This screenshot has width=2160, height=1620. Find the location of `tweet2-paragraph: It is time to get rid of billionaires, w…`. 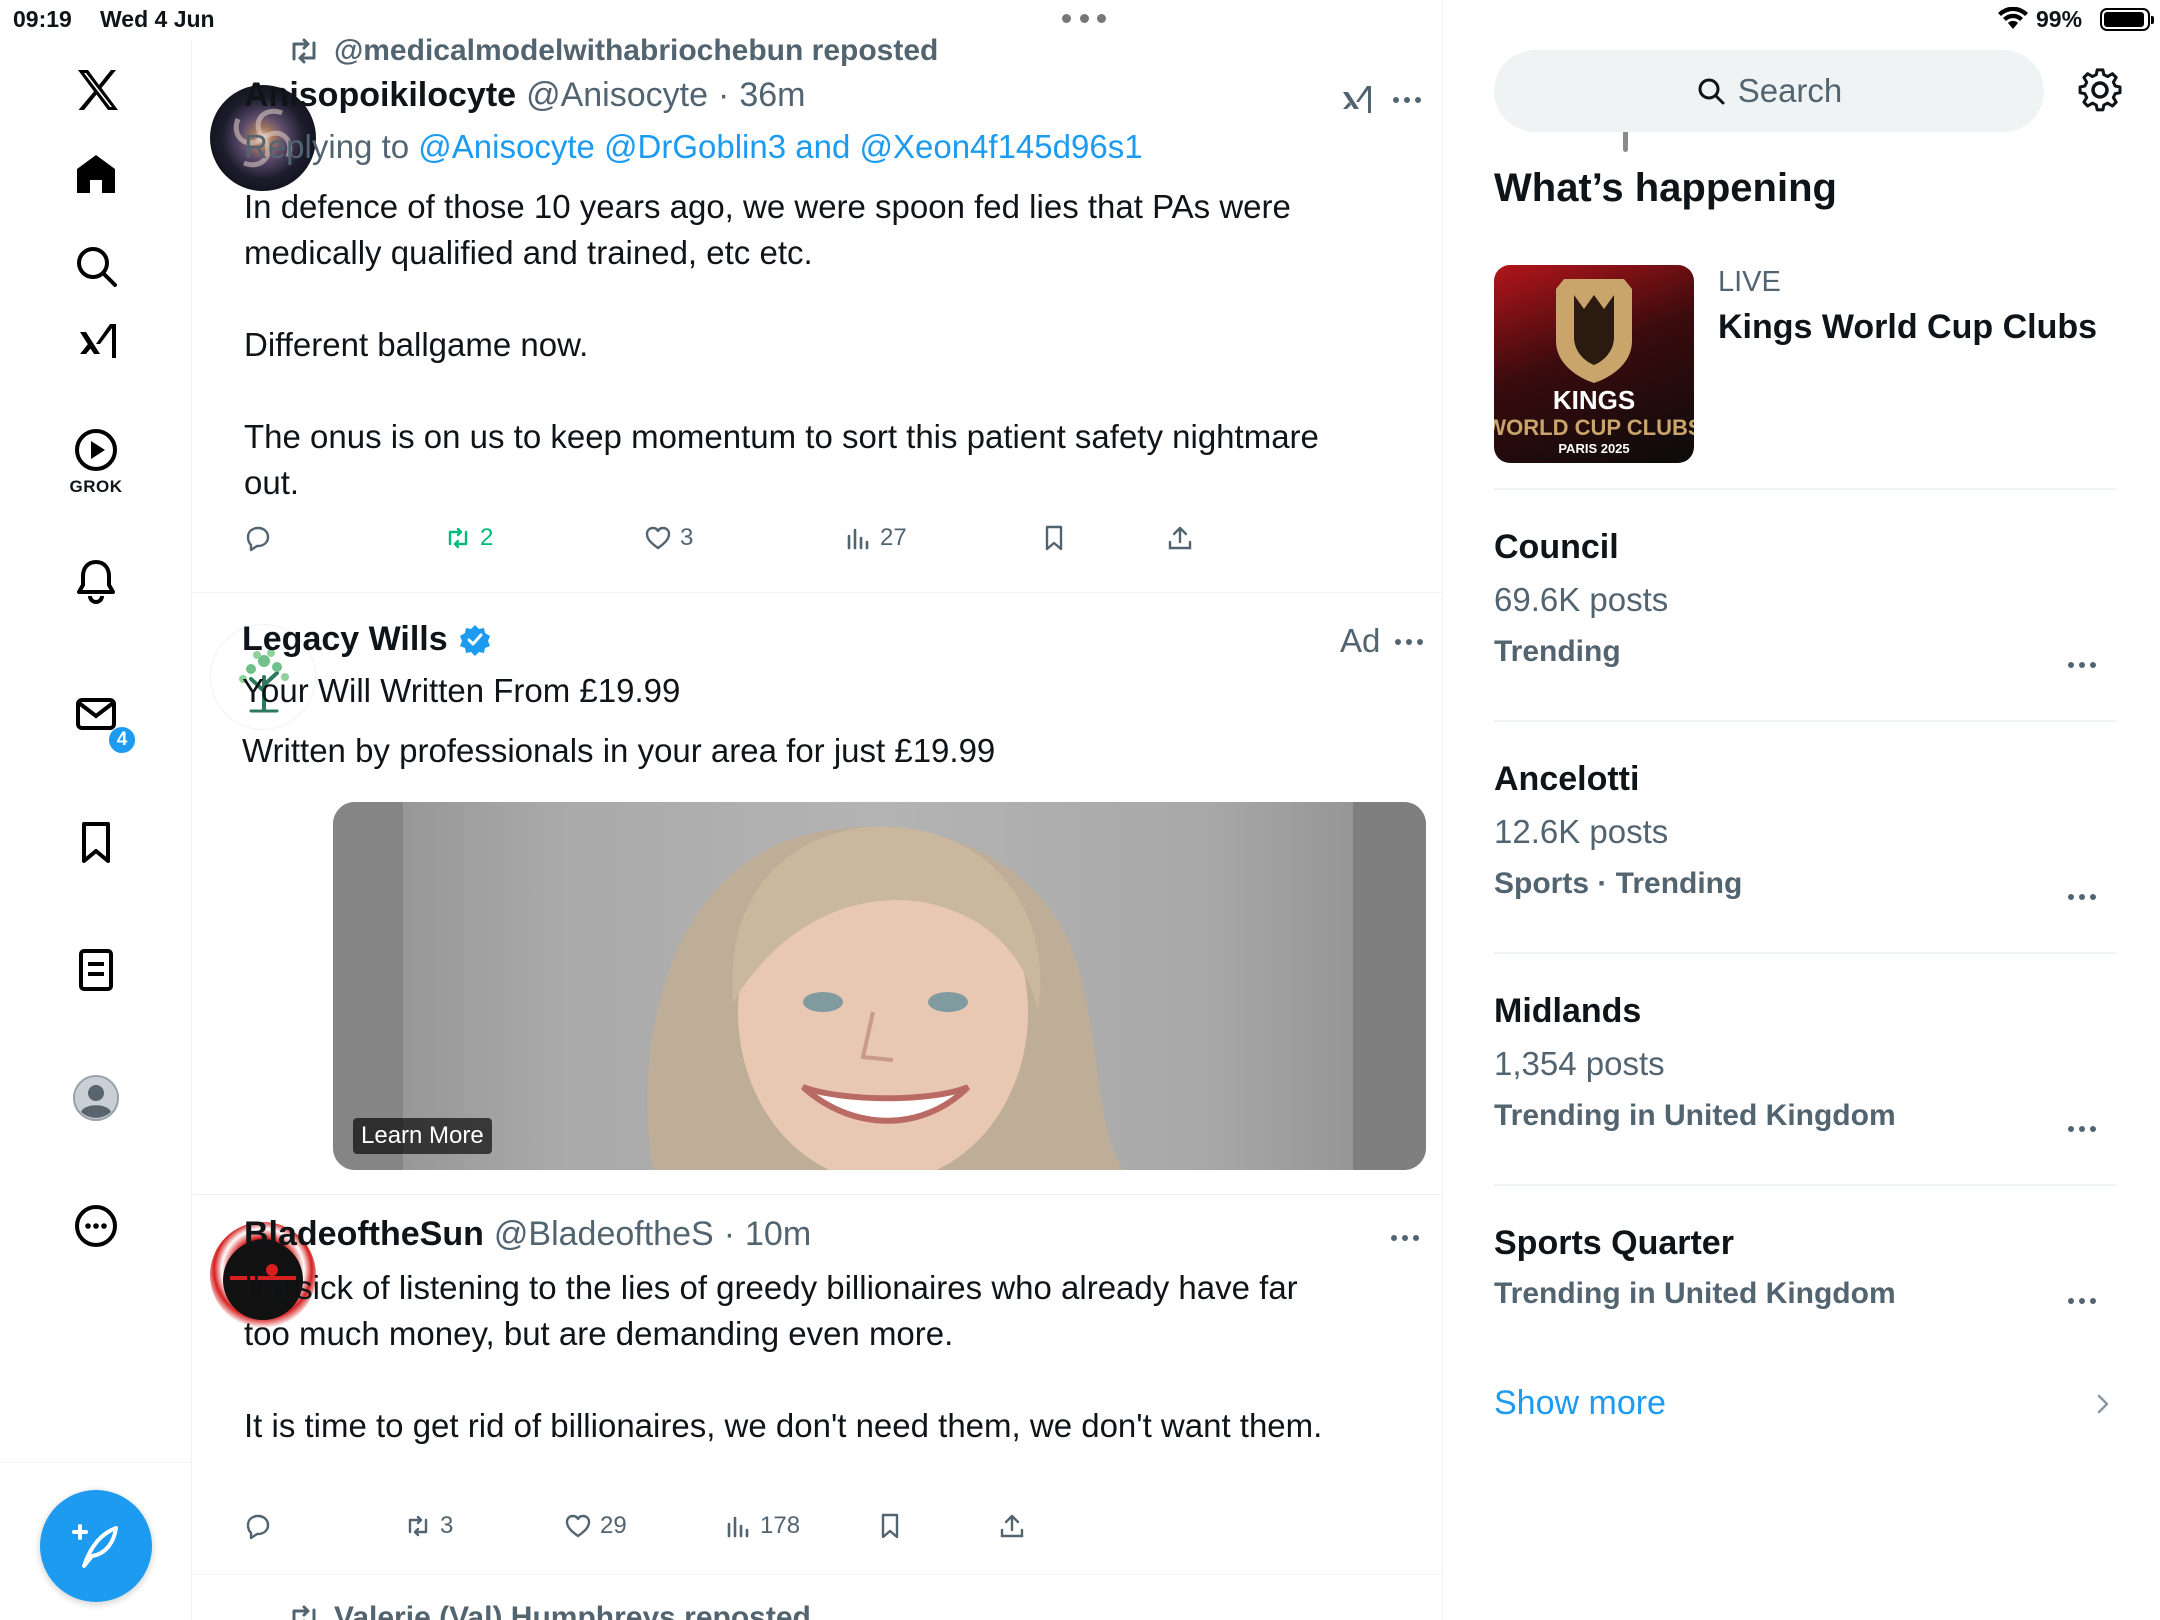

tweet2-paragraph: It is time to get rid of billionaires, w… is located at coordinates (783, 1425).